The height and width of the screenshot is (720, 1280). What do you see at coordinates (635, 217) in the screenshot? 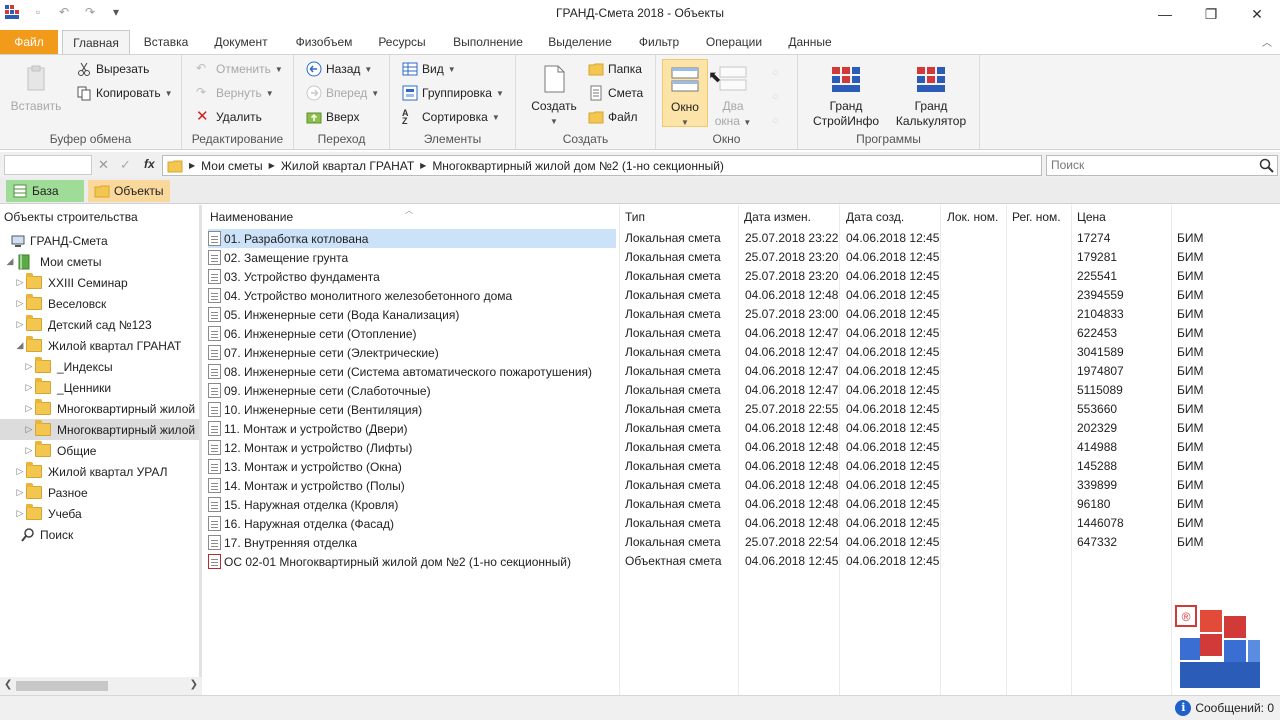
I see `column-header-type: Тип` at bounding box center [635, 217].